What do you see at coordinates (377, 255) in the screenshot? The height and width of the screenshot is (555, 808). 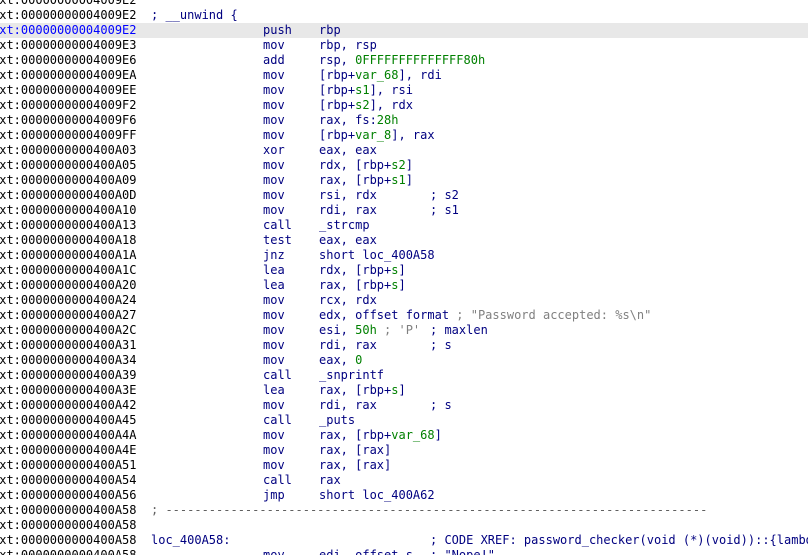 I see `instruction-operands: short loc_400A58` at bounding box center [377, 255].